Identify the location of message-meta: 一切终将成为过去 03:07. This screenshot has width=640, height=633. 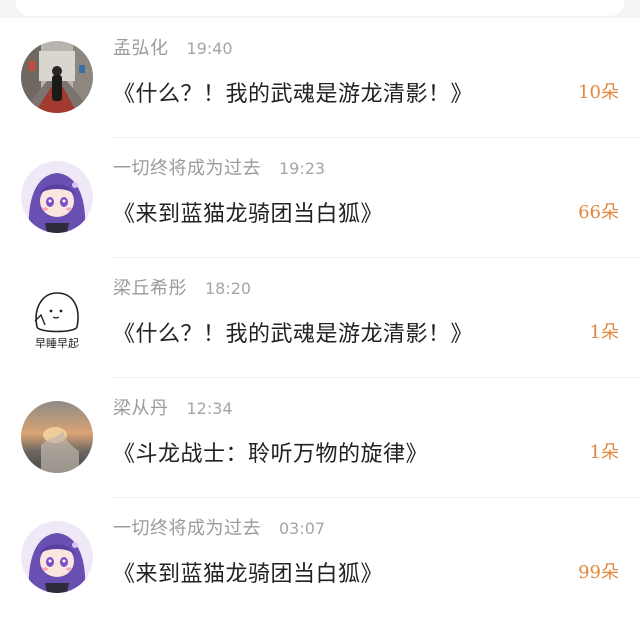
(219, 528).